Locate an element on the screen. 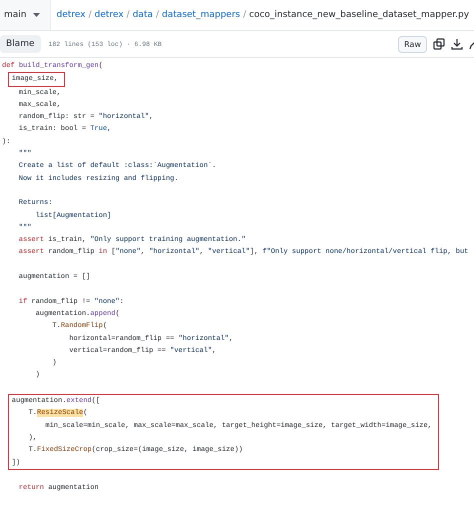  breadcrumb-link: dataset_mappers is located at coordinates (201, 15).